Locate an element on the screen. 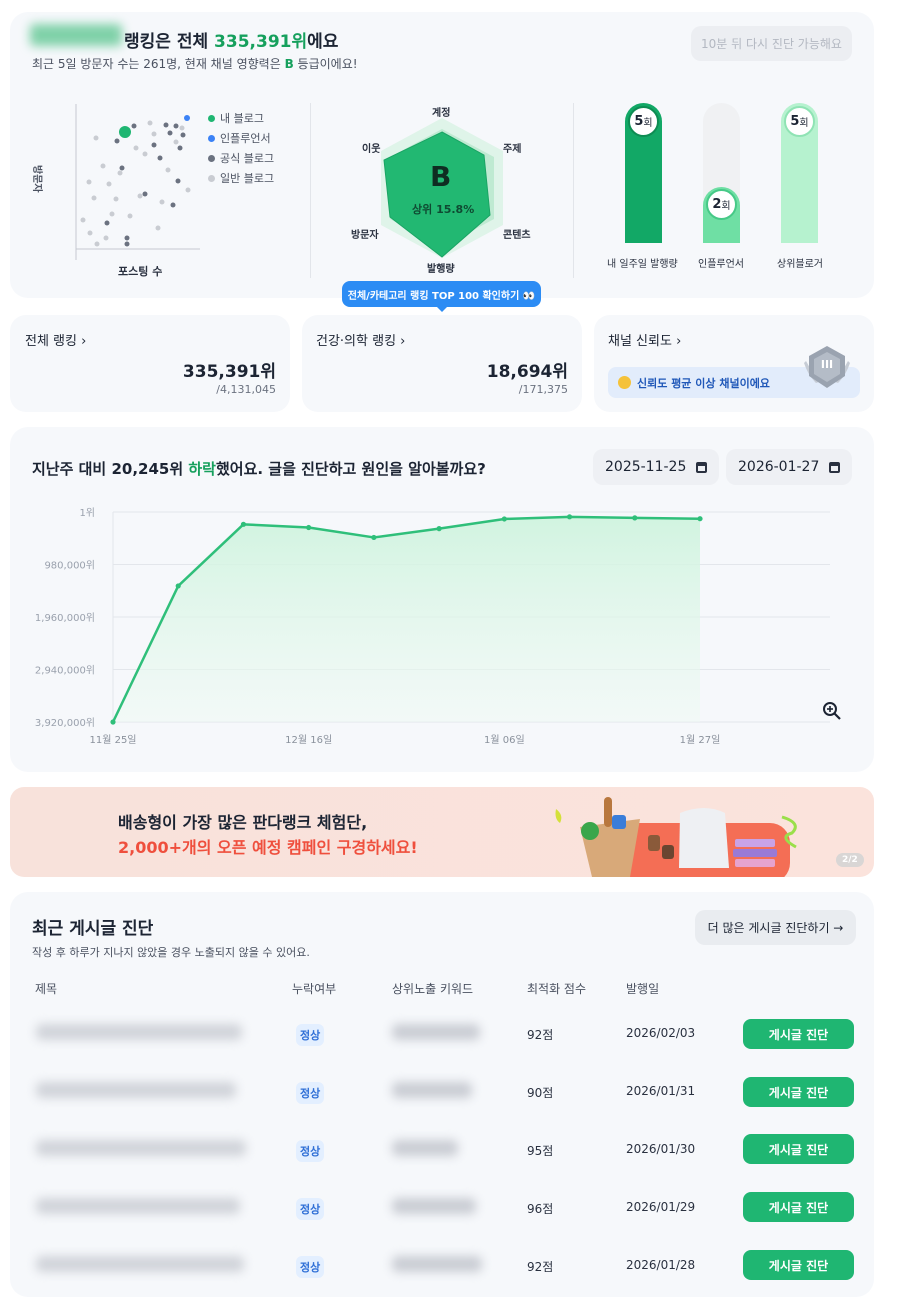 This screenshot has width=908, height=1299. x-tick-label: 1월 06일 is located at coordinates (504, 740).